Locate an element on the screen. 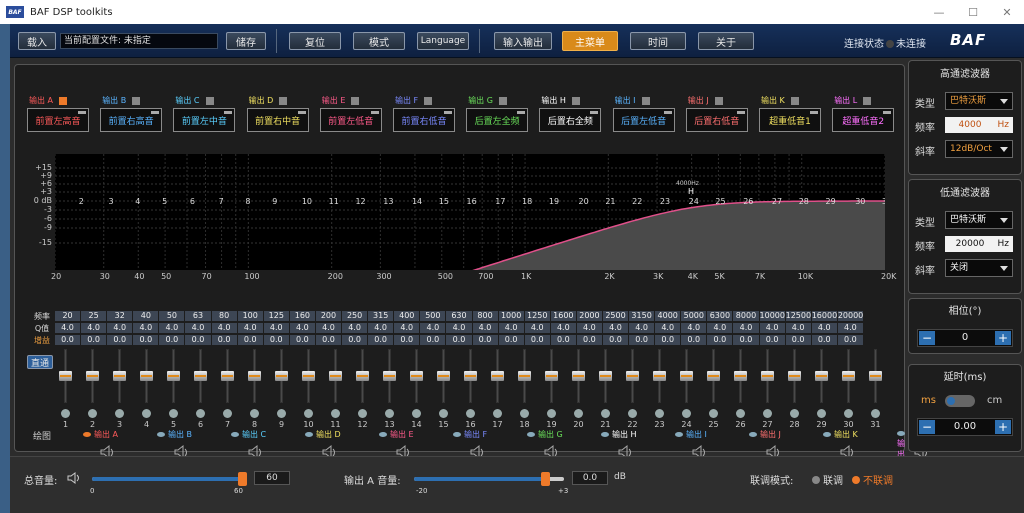  eq-cell: 6300 is located at coordinates (720, 316).